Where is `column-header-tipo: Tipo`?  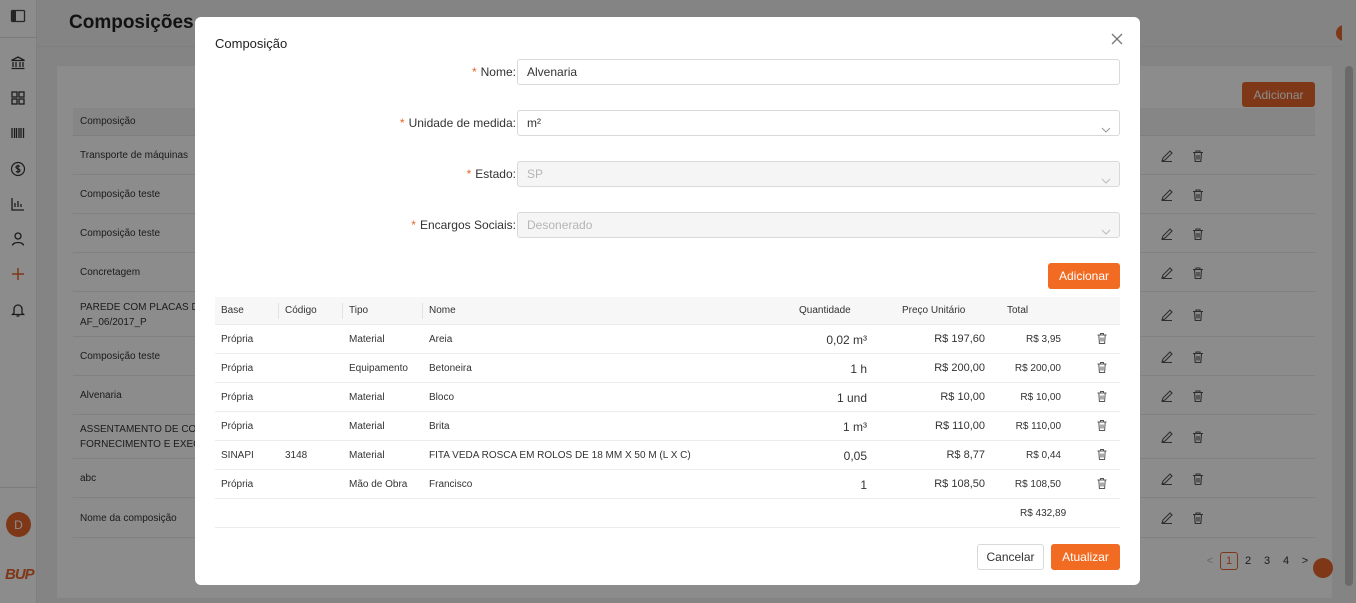 column-header-tipo: Tipo is located at coordinates (359, 310).